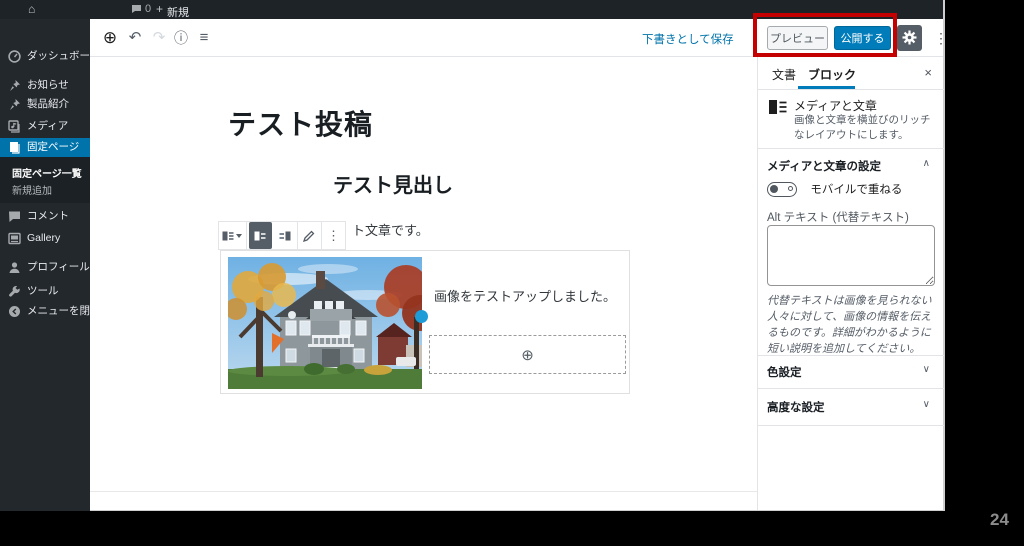  I want to click on sidebar-item-tools: ツール, so click(45, 291).